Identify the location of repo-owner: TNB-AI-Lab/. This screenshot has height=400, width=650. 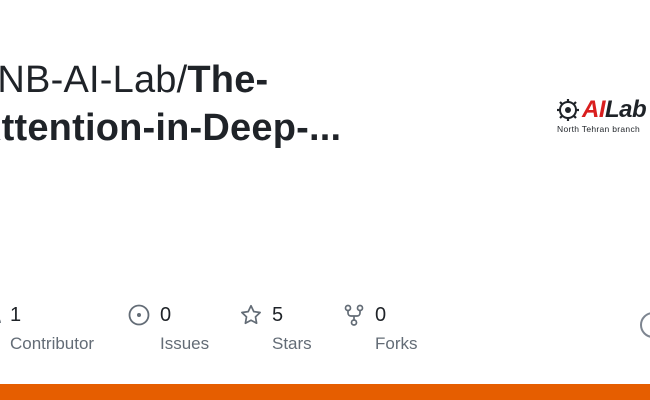
(94, 80).